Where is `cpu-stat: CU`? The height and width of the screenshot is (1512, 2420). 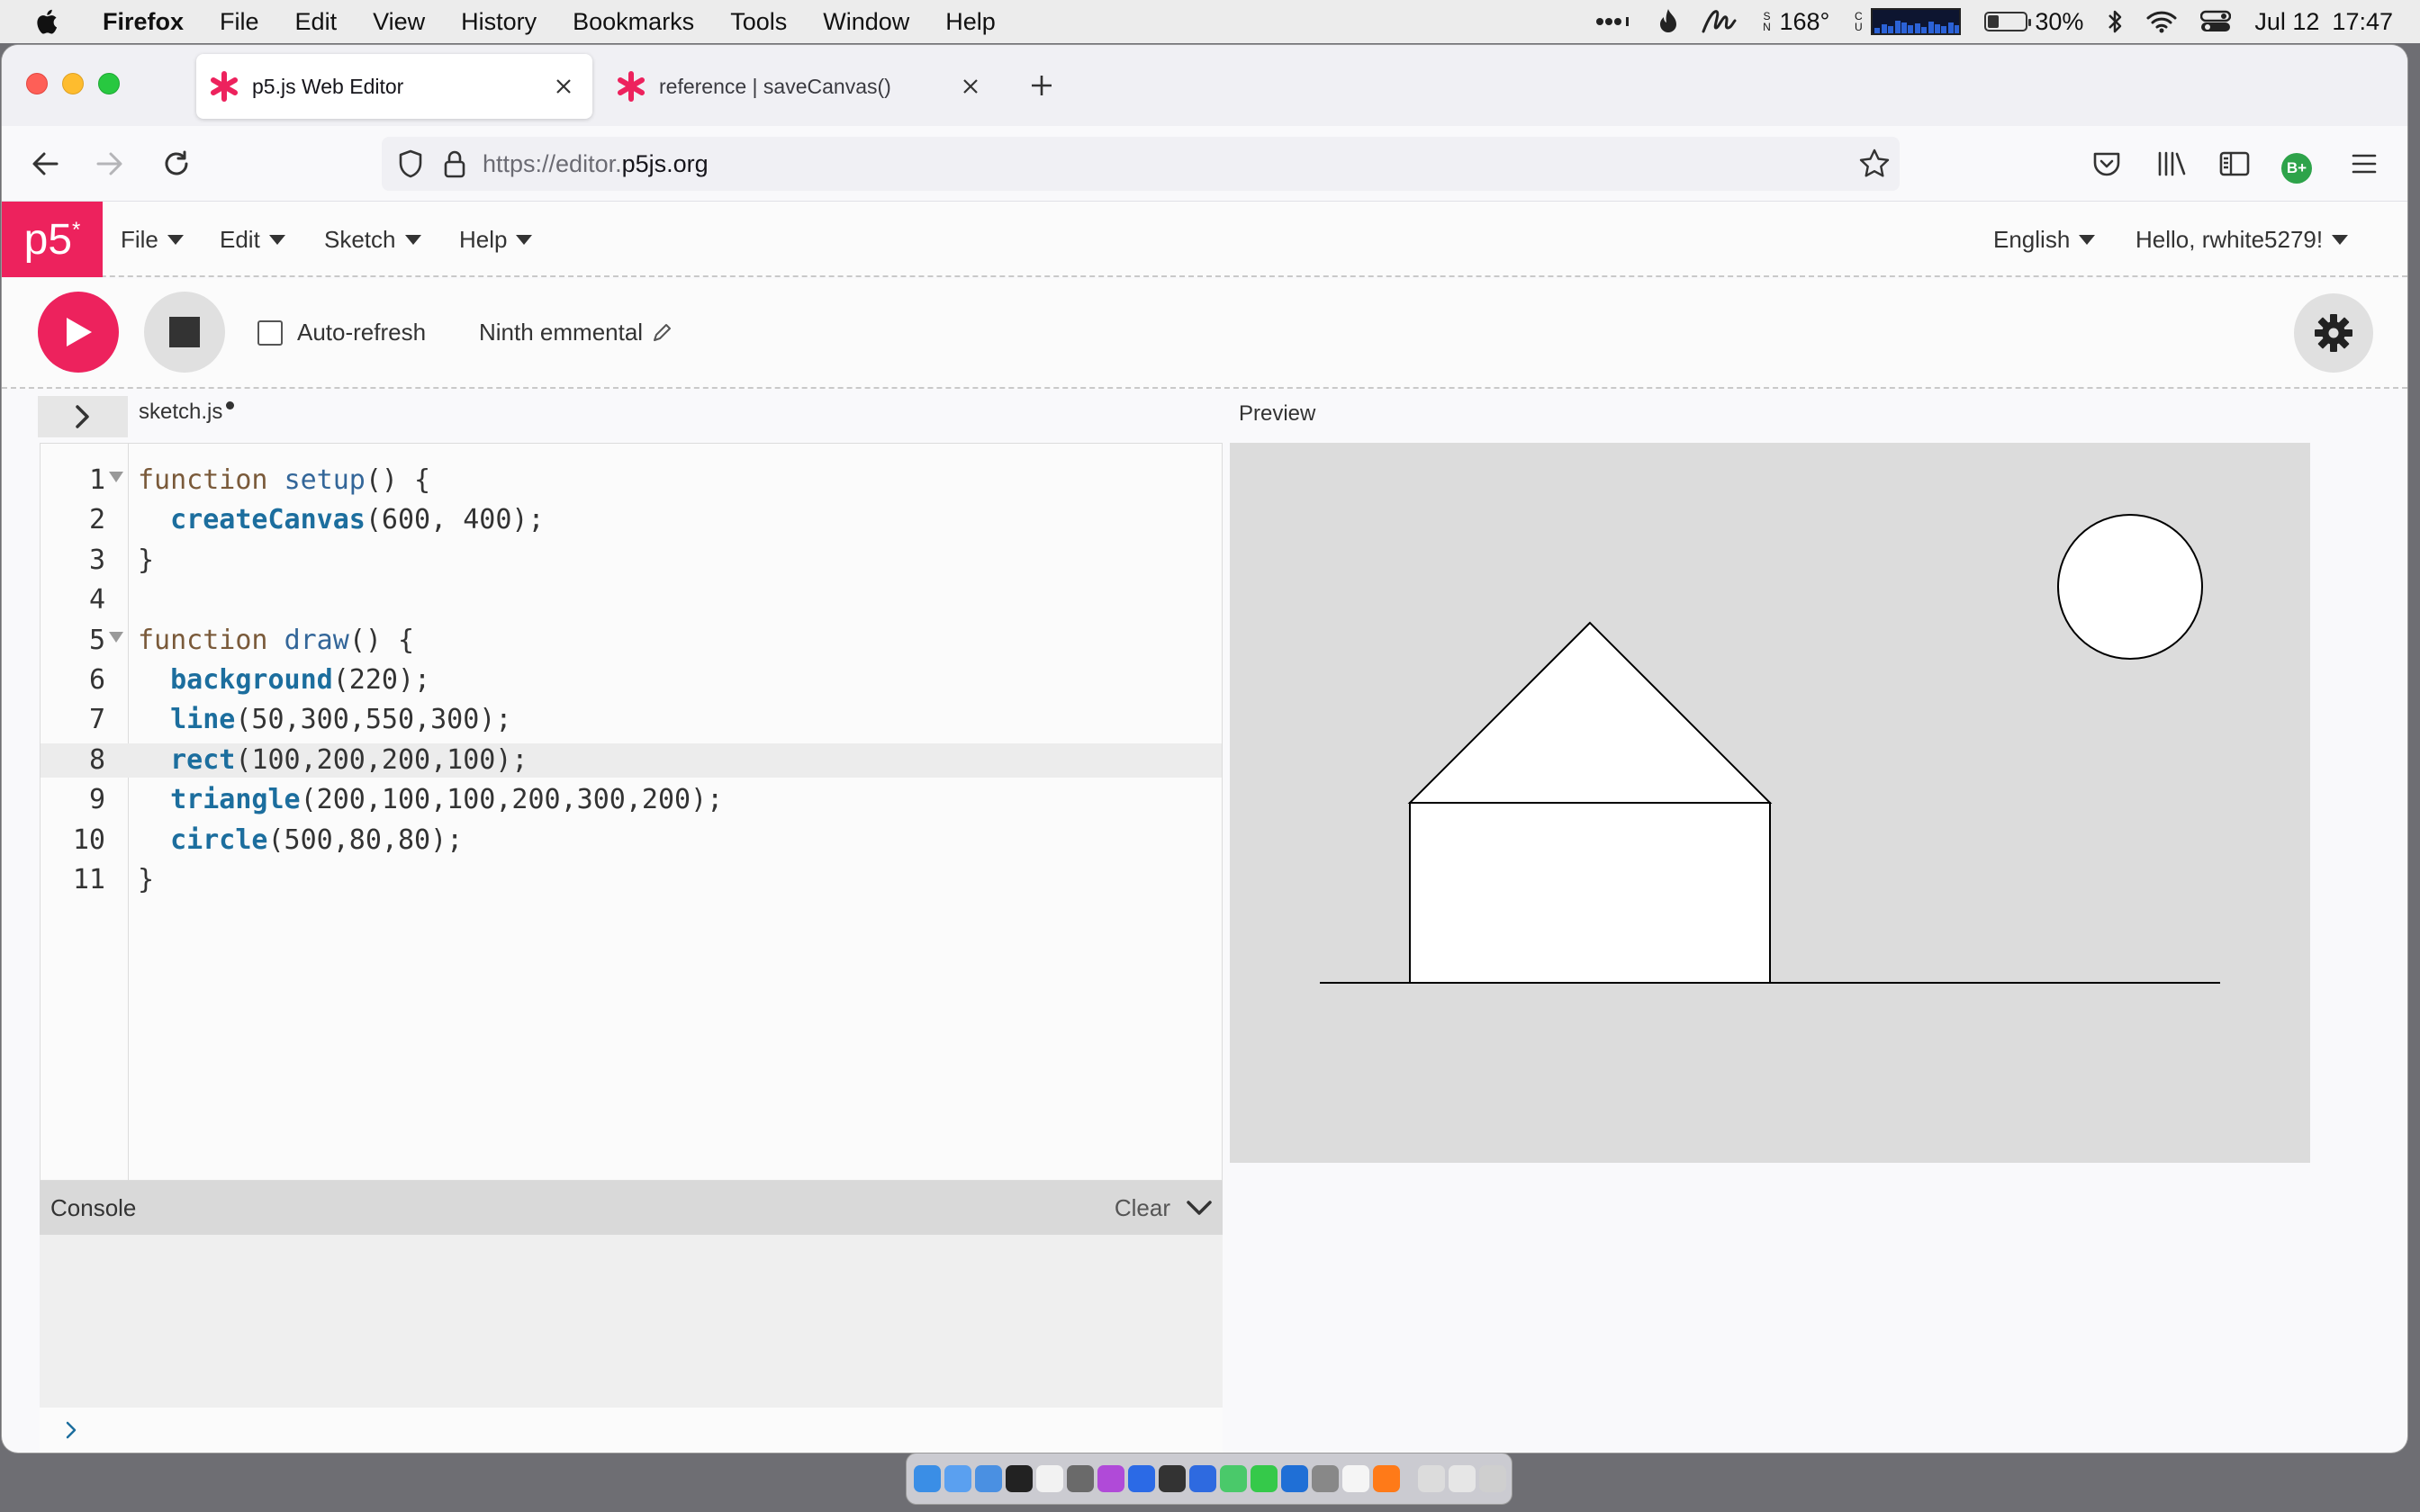 cpu-stat: CU is located at coordinates (1908, 21).